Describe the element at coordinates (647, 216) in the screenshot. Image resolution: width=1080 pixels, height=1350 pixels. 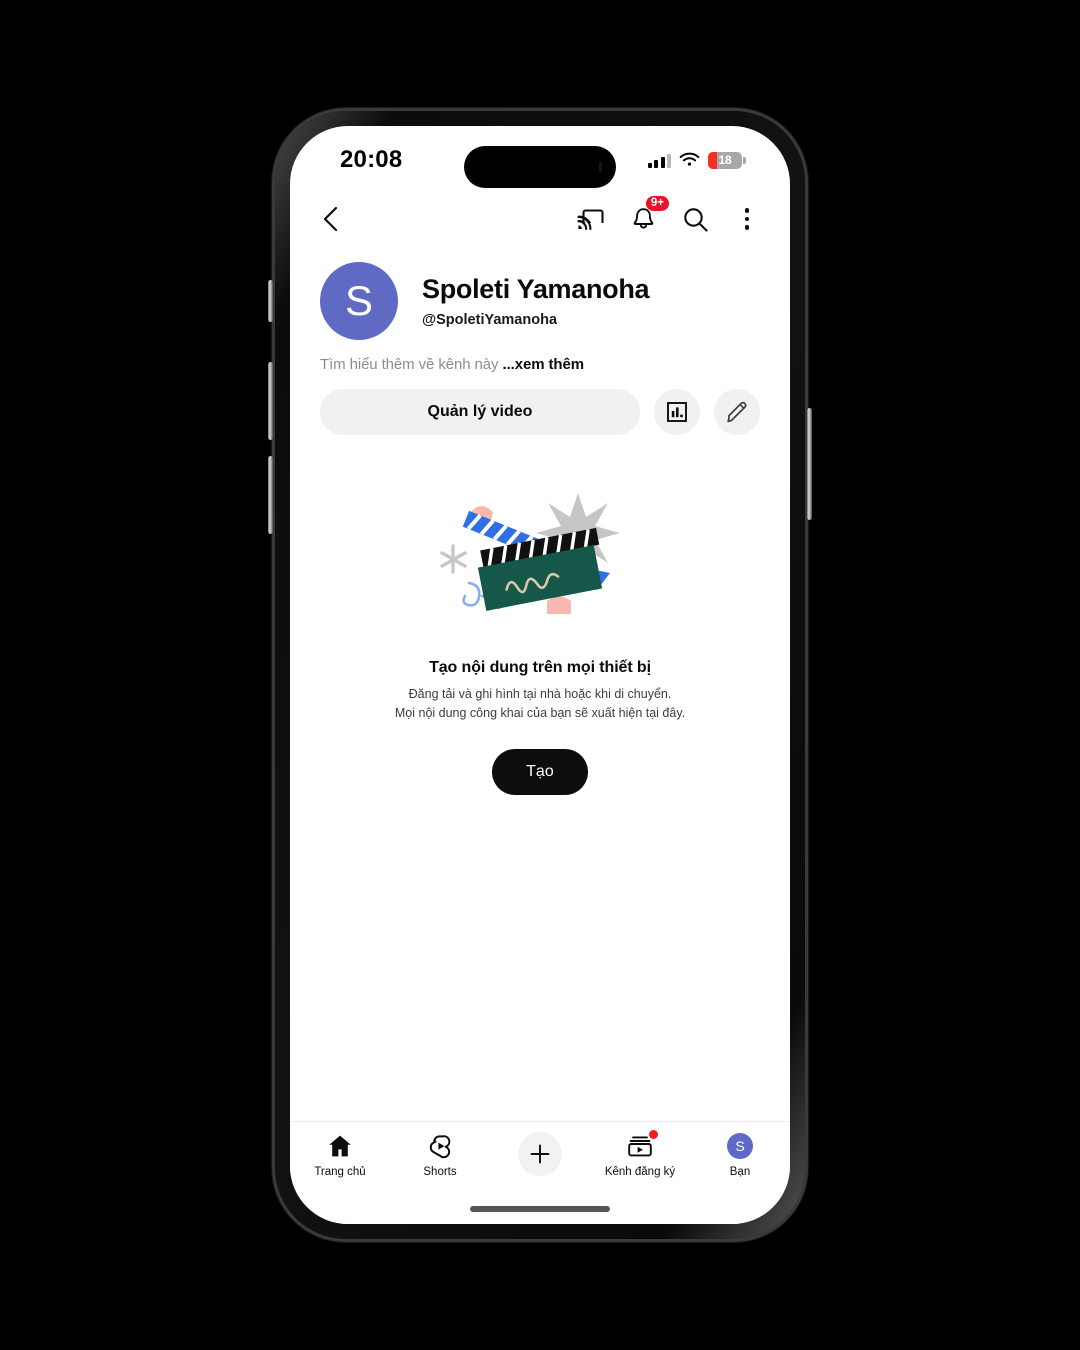
I see `notifications-button: 9+` at that location.